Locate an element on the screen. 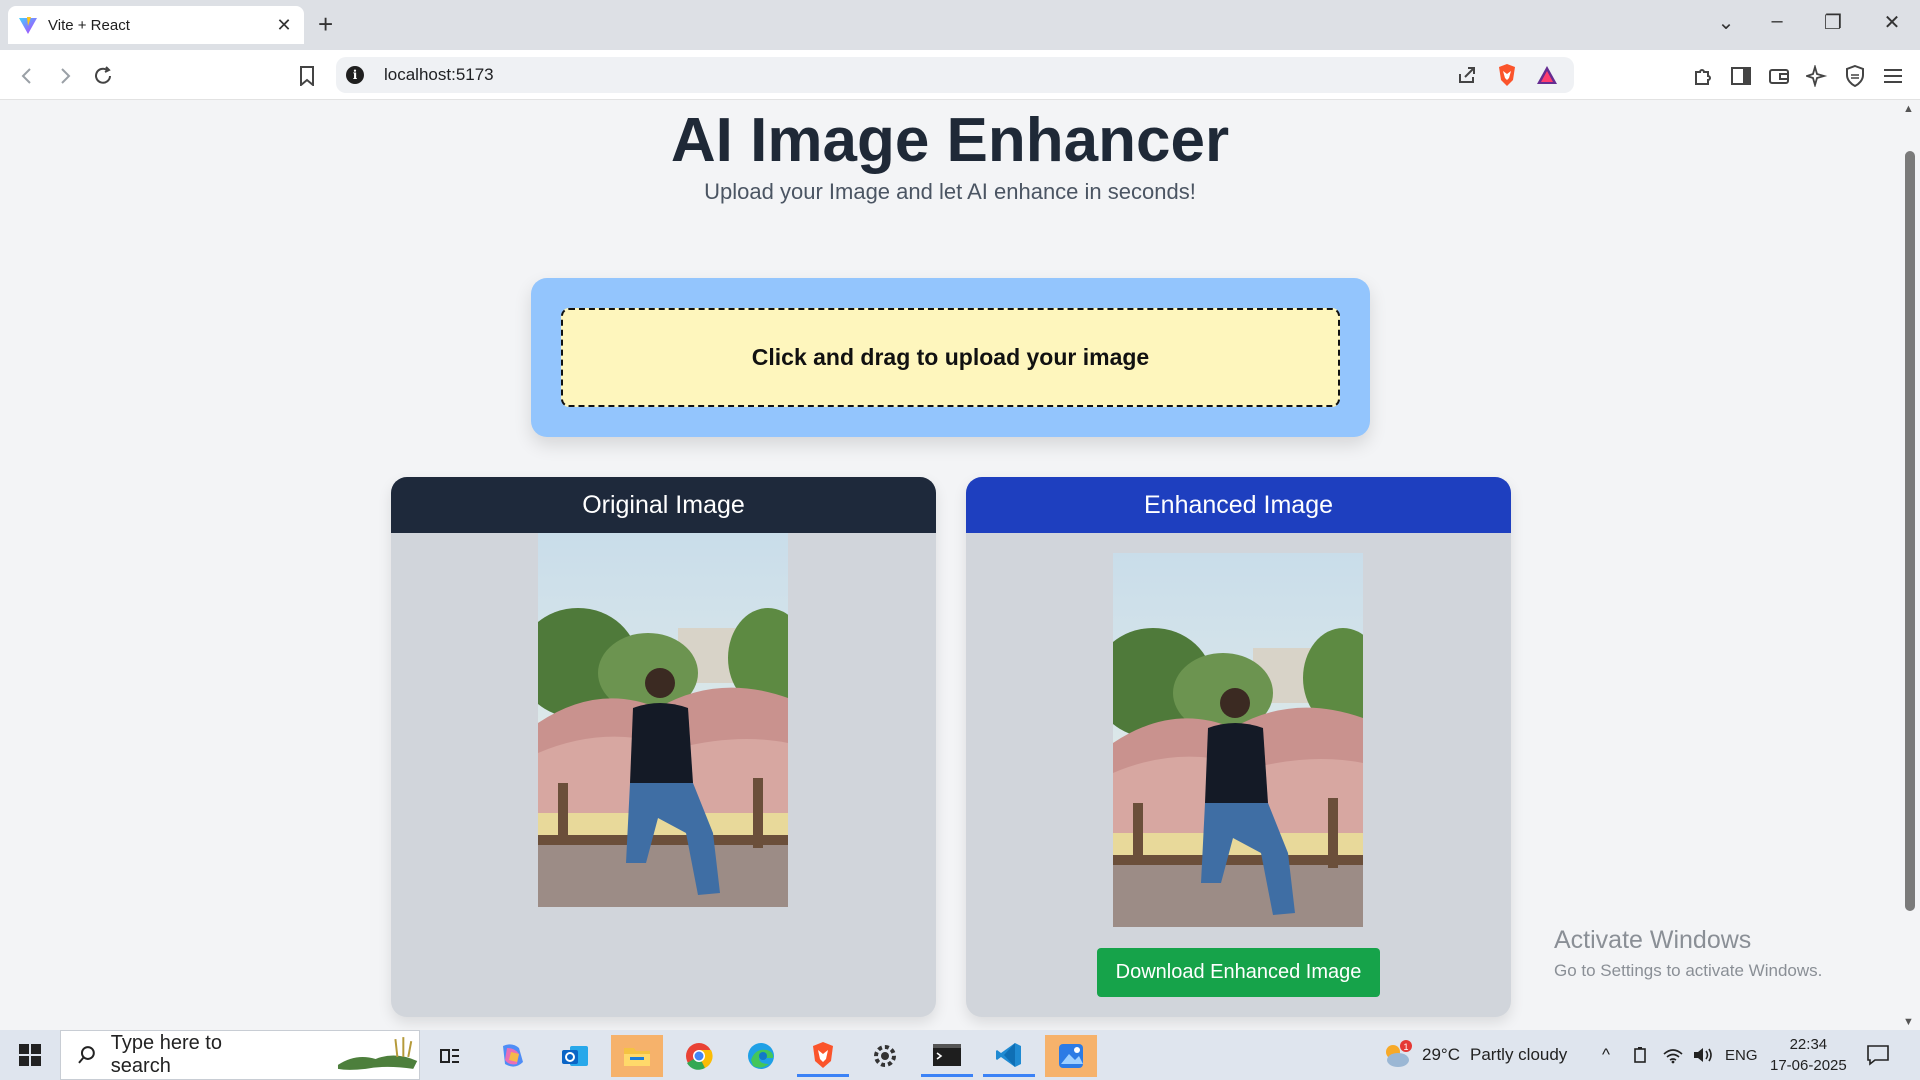 Image resolution: width=1920 pixels, height=1080 pixels. settings-gear-icon is located at coordinates (885, 1056).